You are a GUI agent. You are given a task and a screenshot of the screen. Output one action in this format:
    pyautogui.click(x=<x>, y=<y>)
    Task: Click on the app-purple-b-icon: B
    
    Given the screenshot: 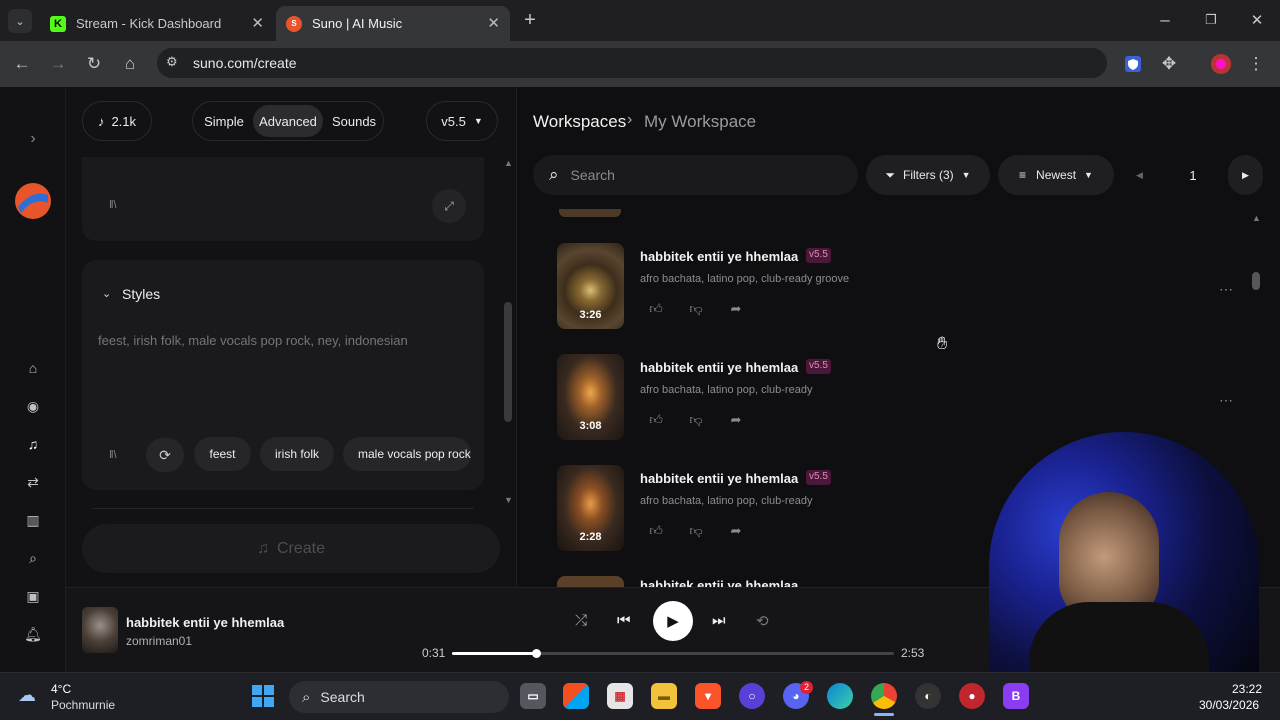 What is the action you would take?
    pyautogui.click(x=1016, y=696)
    